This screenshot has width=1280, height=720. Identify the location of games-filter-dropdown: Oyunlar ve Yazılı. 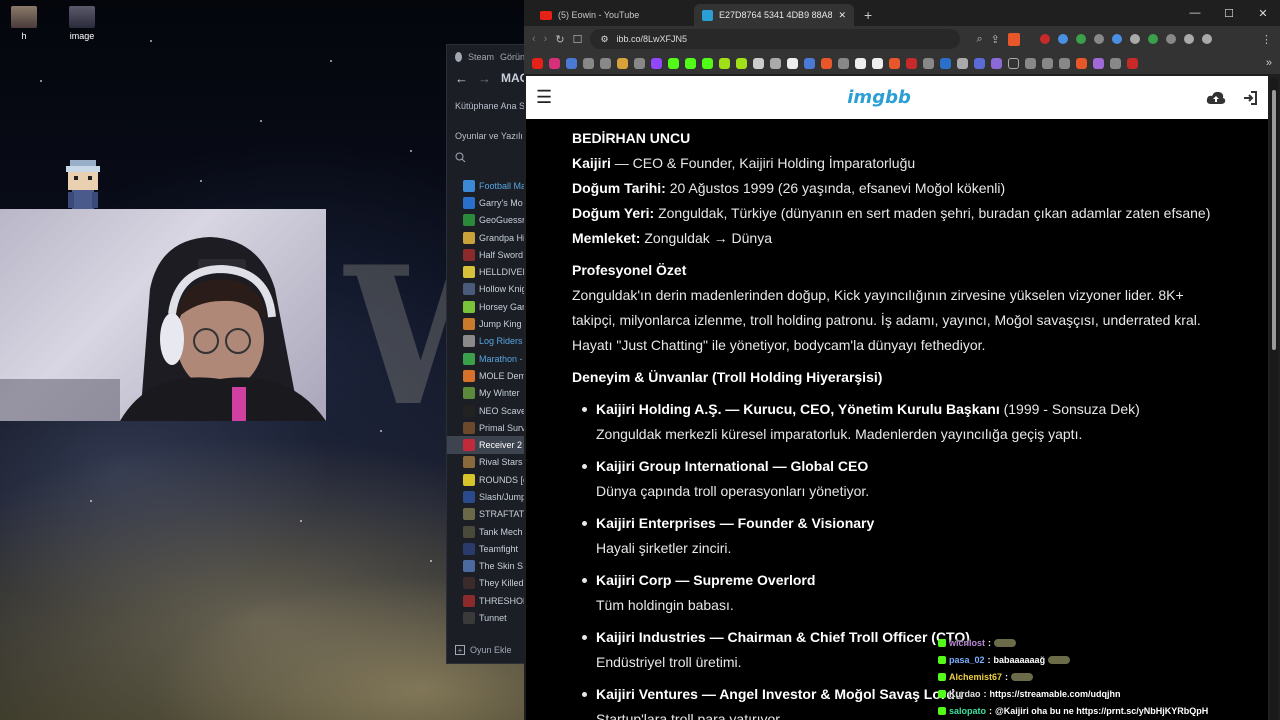
(486, 139).